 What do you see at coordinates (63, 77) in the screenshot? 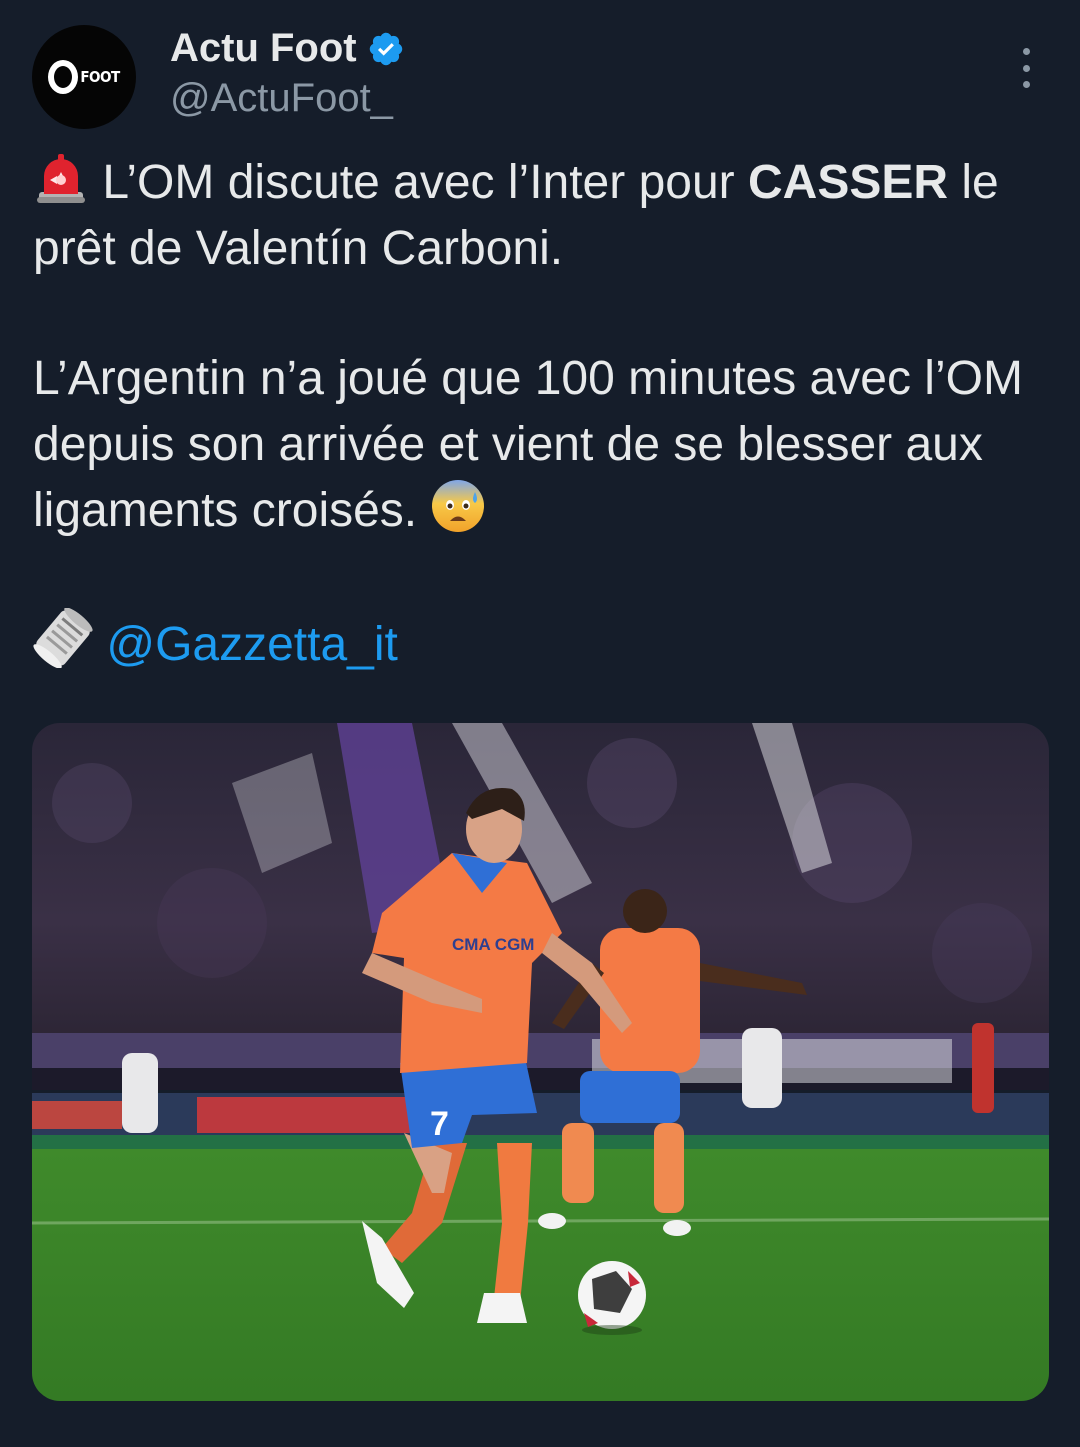
I see `avatar-logo-ring` at bounding box center [63, 77].